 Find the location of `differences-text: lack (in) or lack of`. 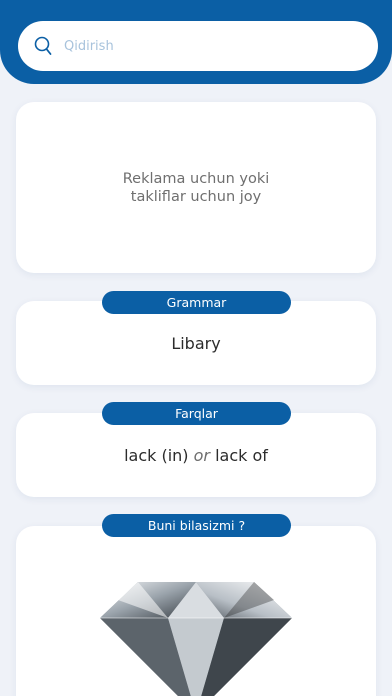

differences-text: lack (in) or lack of is located at coordinates (196, 455).